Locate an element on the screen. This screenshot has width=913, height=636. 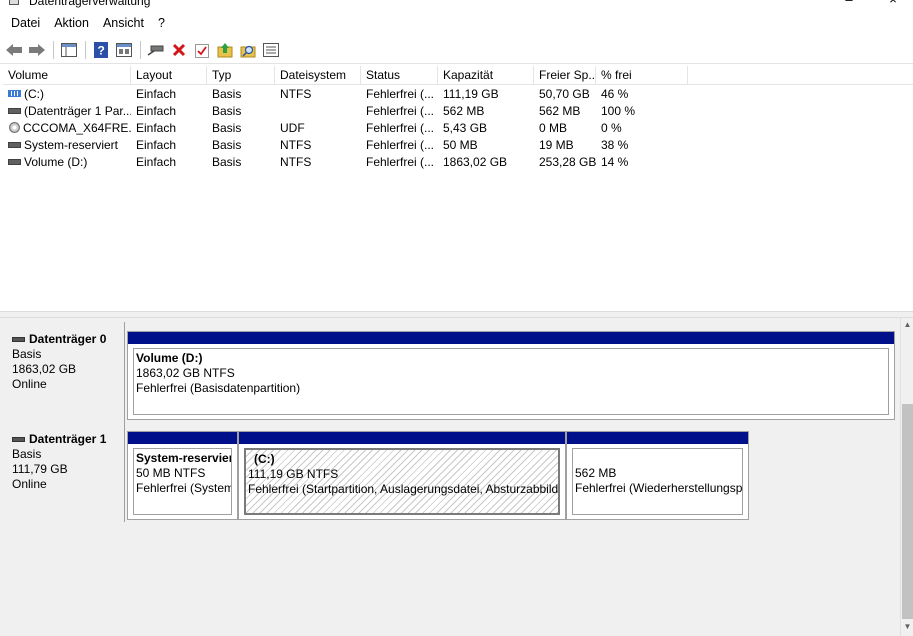
column-header-prozent-frei: % frei is located at coordinates (642, 75).